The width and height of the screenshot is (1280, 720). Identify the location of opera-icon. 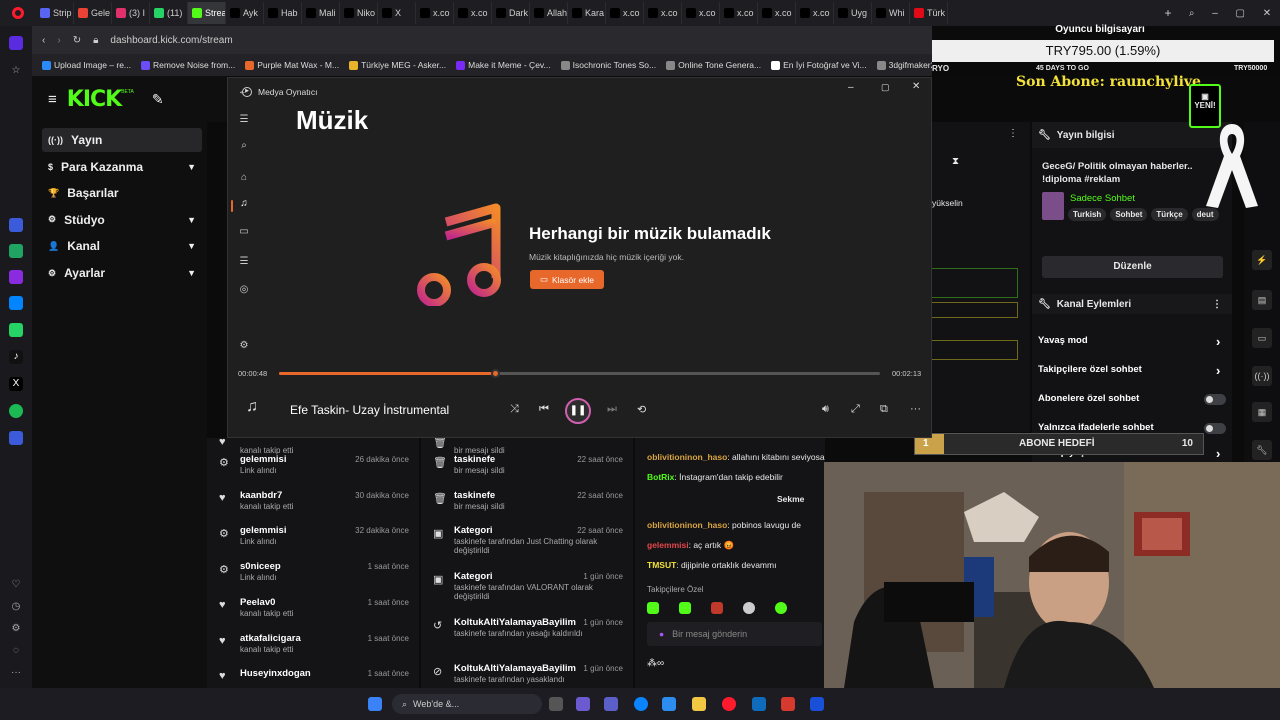
(729, 704).